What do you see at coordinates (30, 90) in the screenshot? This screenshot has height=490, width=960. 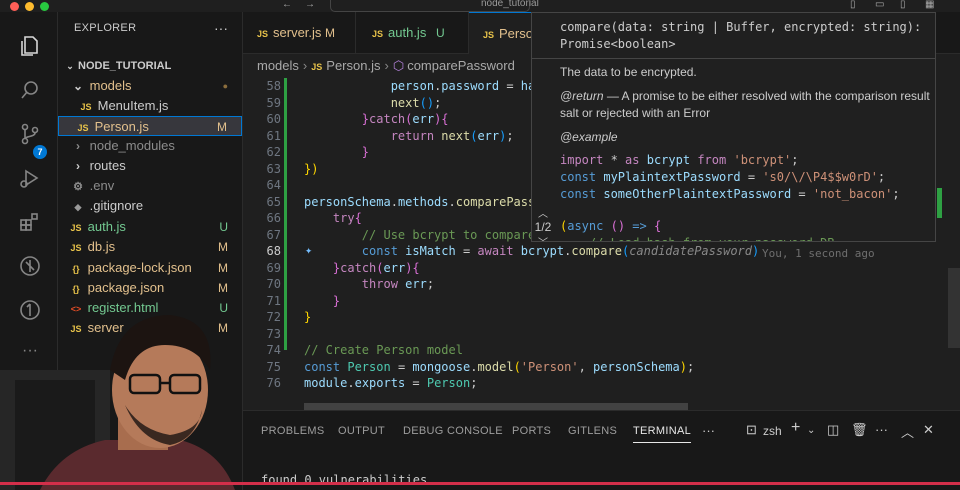 I see `search-icon` at bounding box center [30, 90].